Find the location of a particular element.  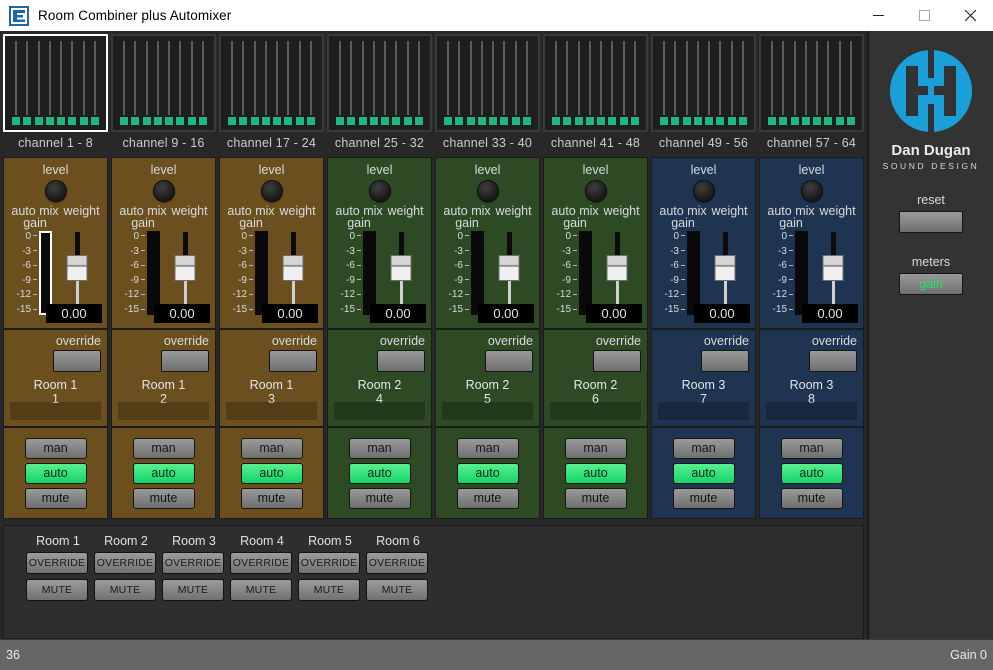

maximize-icon is located at coordinates (924, 15).